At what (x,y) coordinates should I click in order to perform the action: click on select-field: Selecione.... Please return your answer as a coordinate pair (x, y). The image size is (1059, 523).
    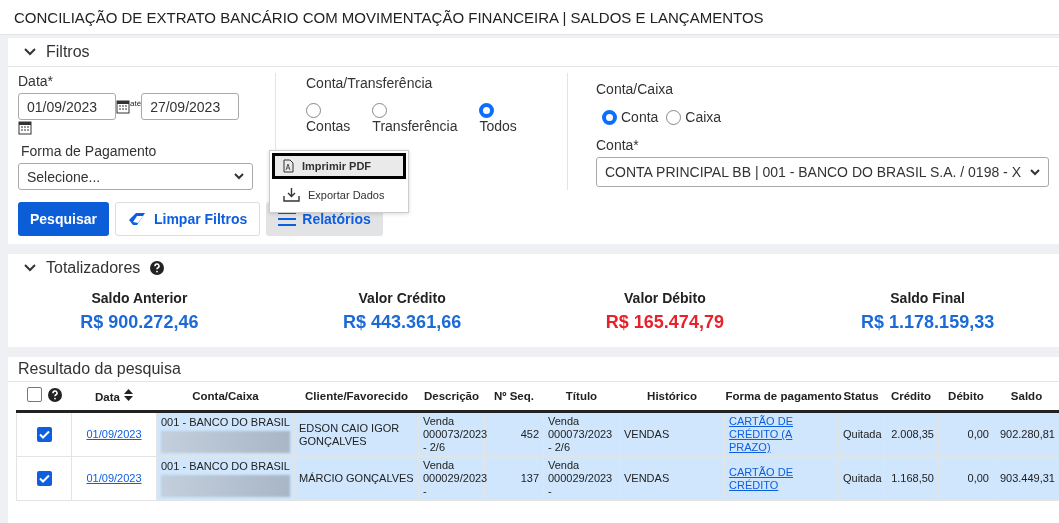
    Looking at the image, I should click on (135, 176).